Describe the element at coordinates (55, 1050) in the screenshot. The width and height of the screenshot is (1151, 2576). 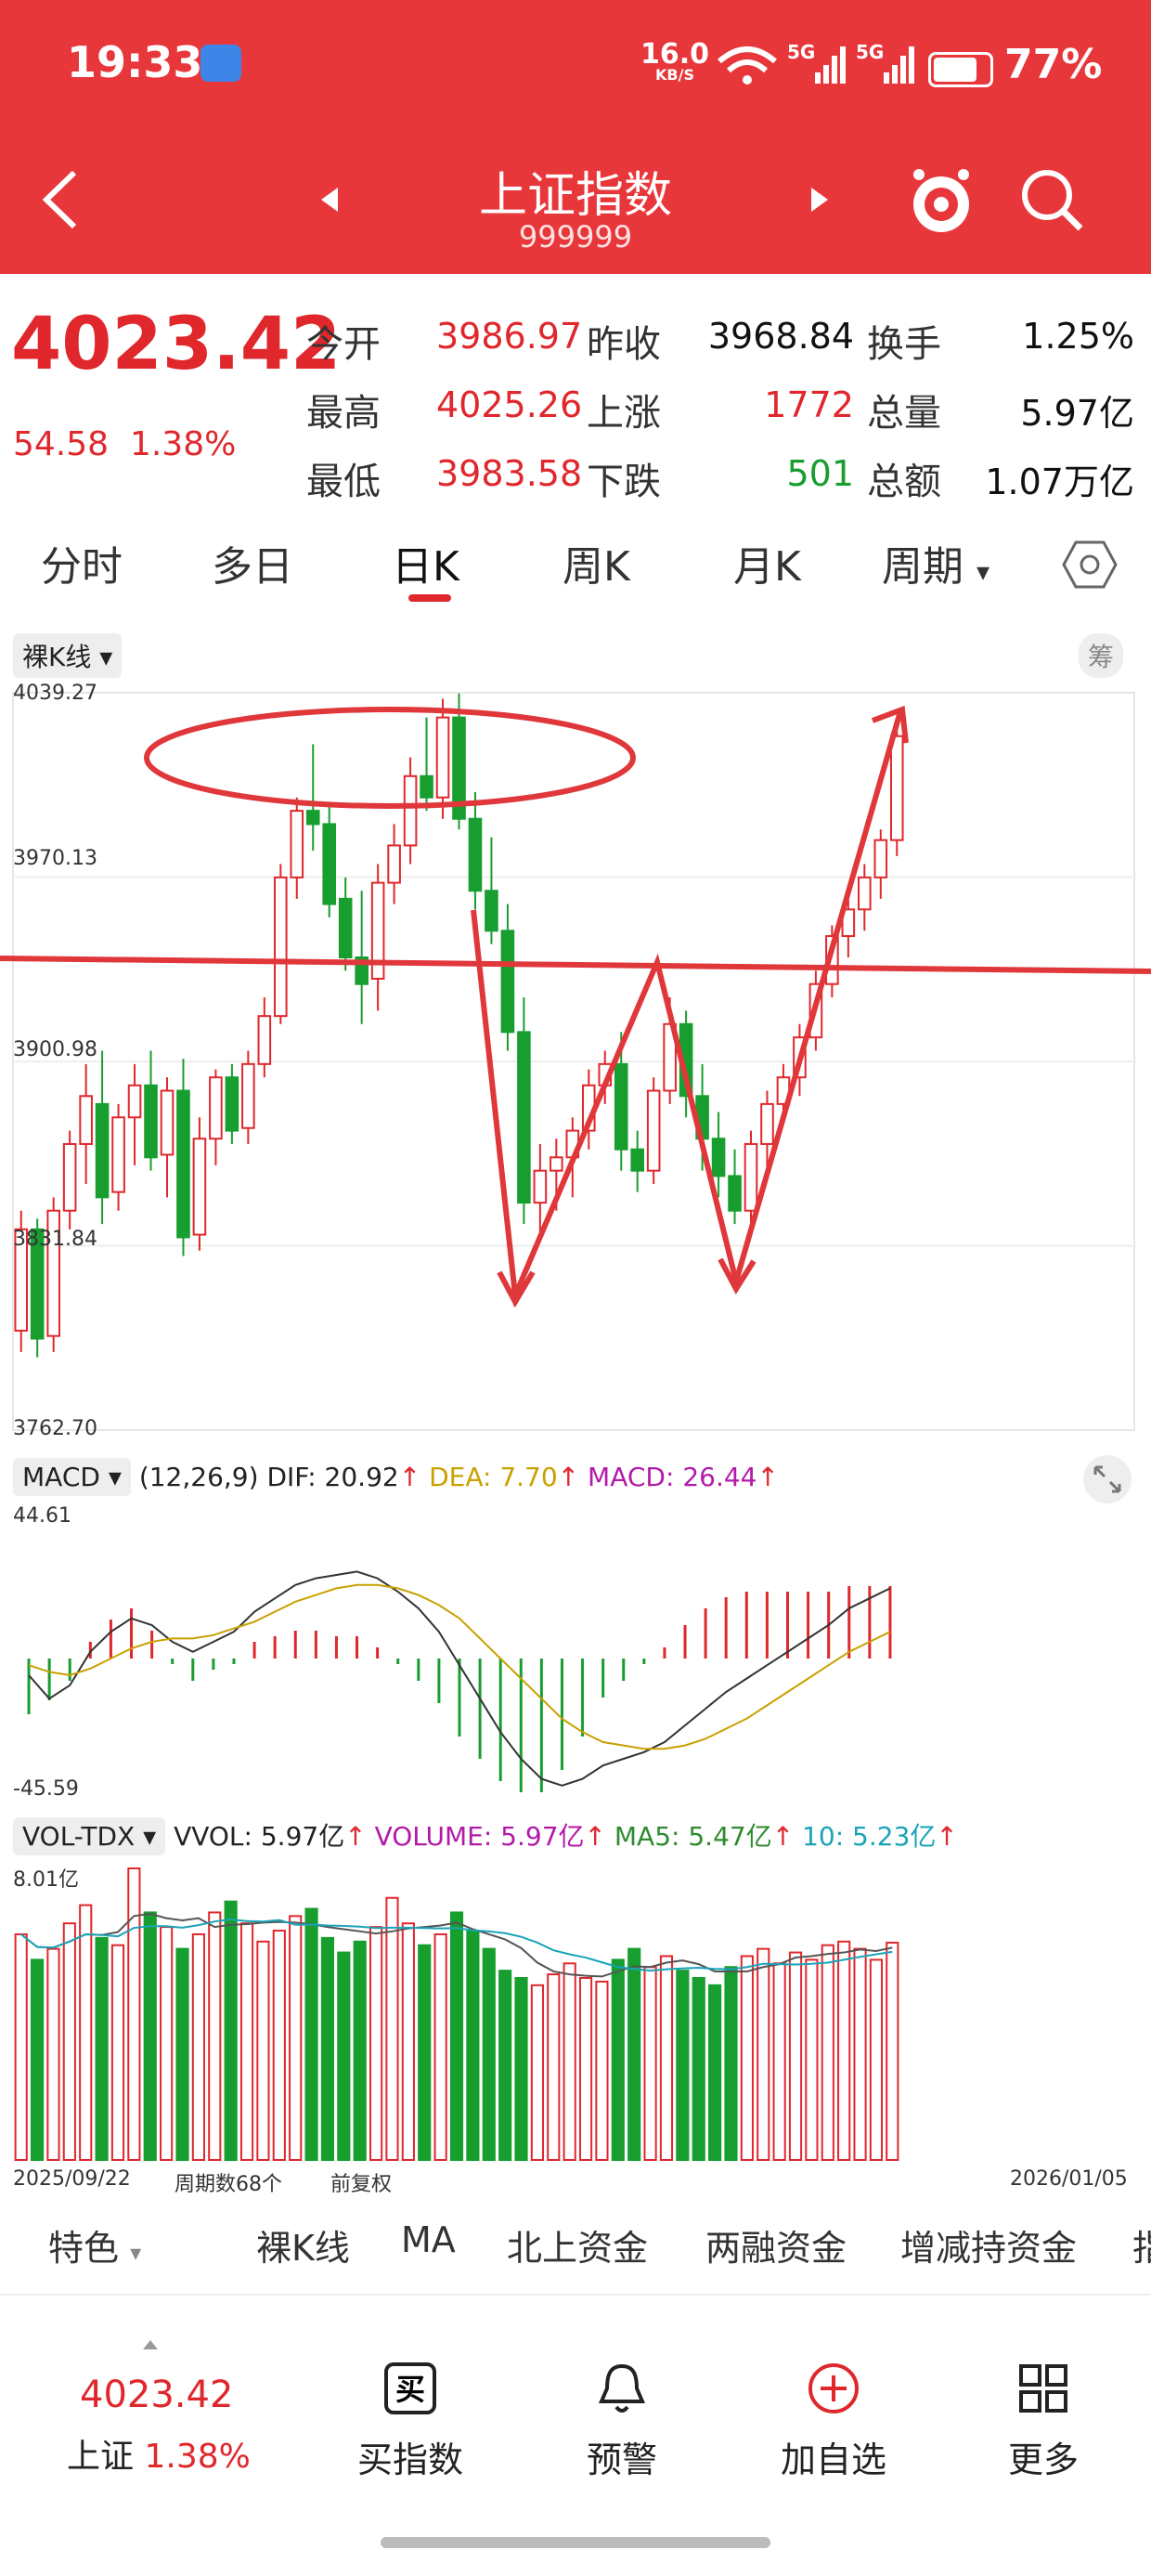
I see `price-label-3: 3900.98` at that location.